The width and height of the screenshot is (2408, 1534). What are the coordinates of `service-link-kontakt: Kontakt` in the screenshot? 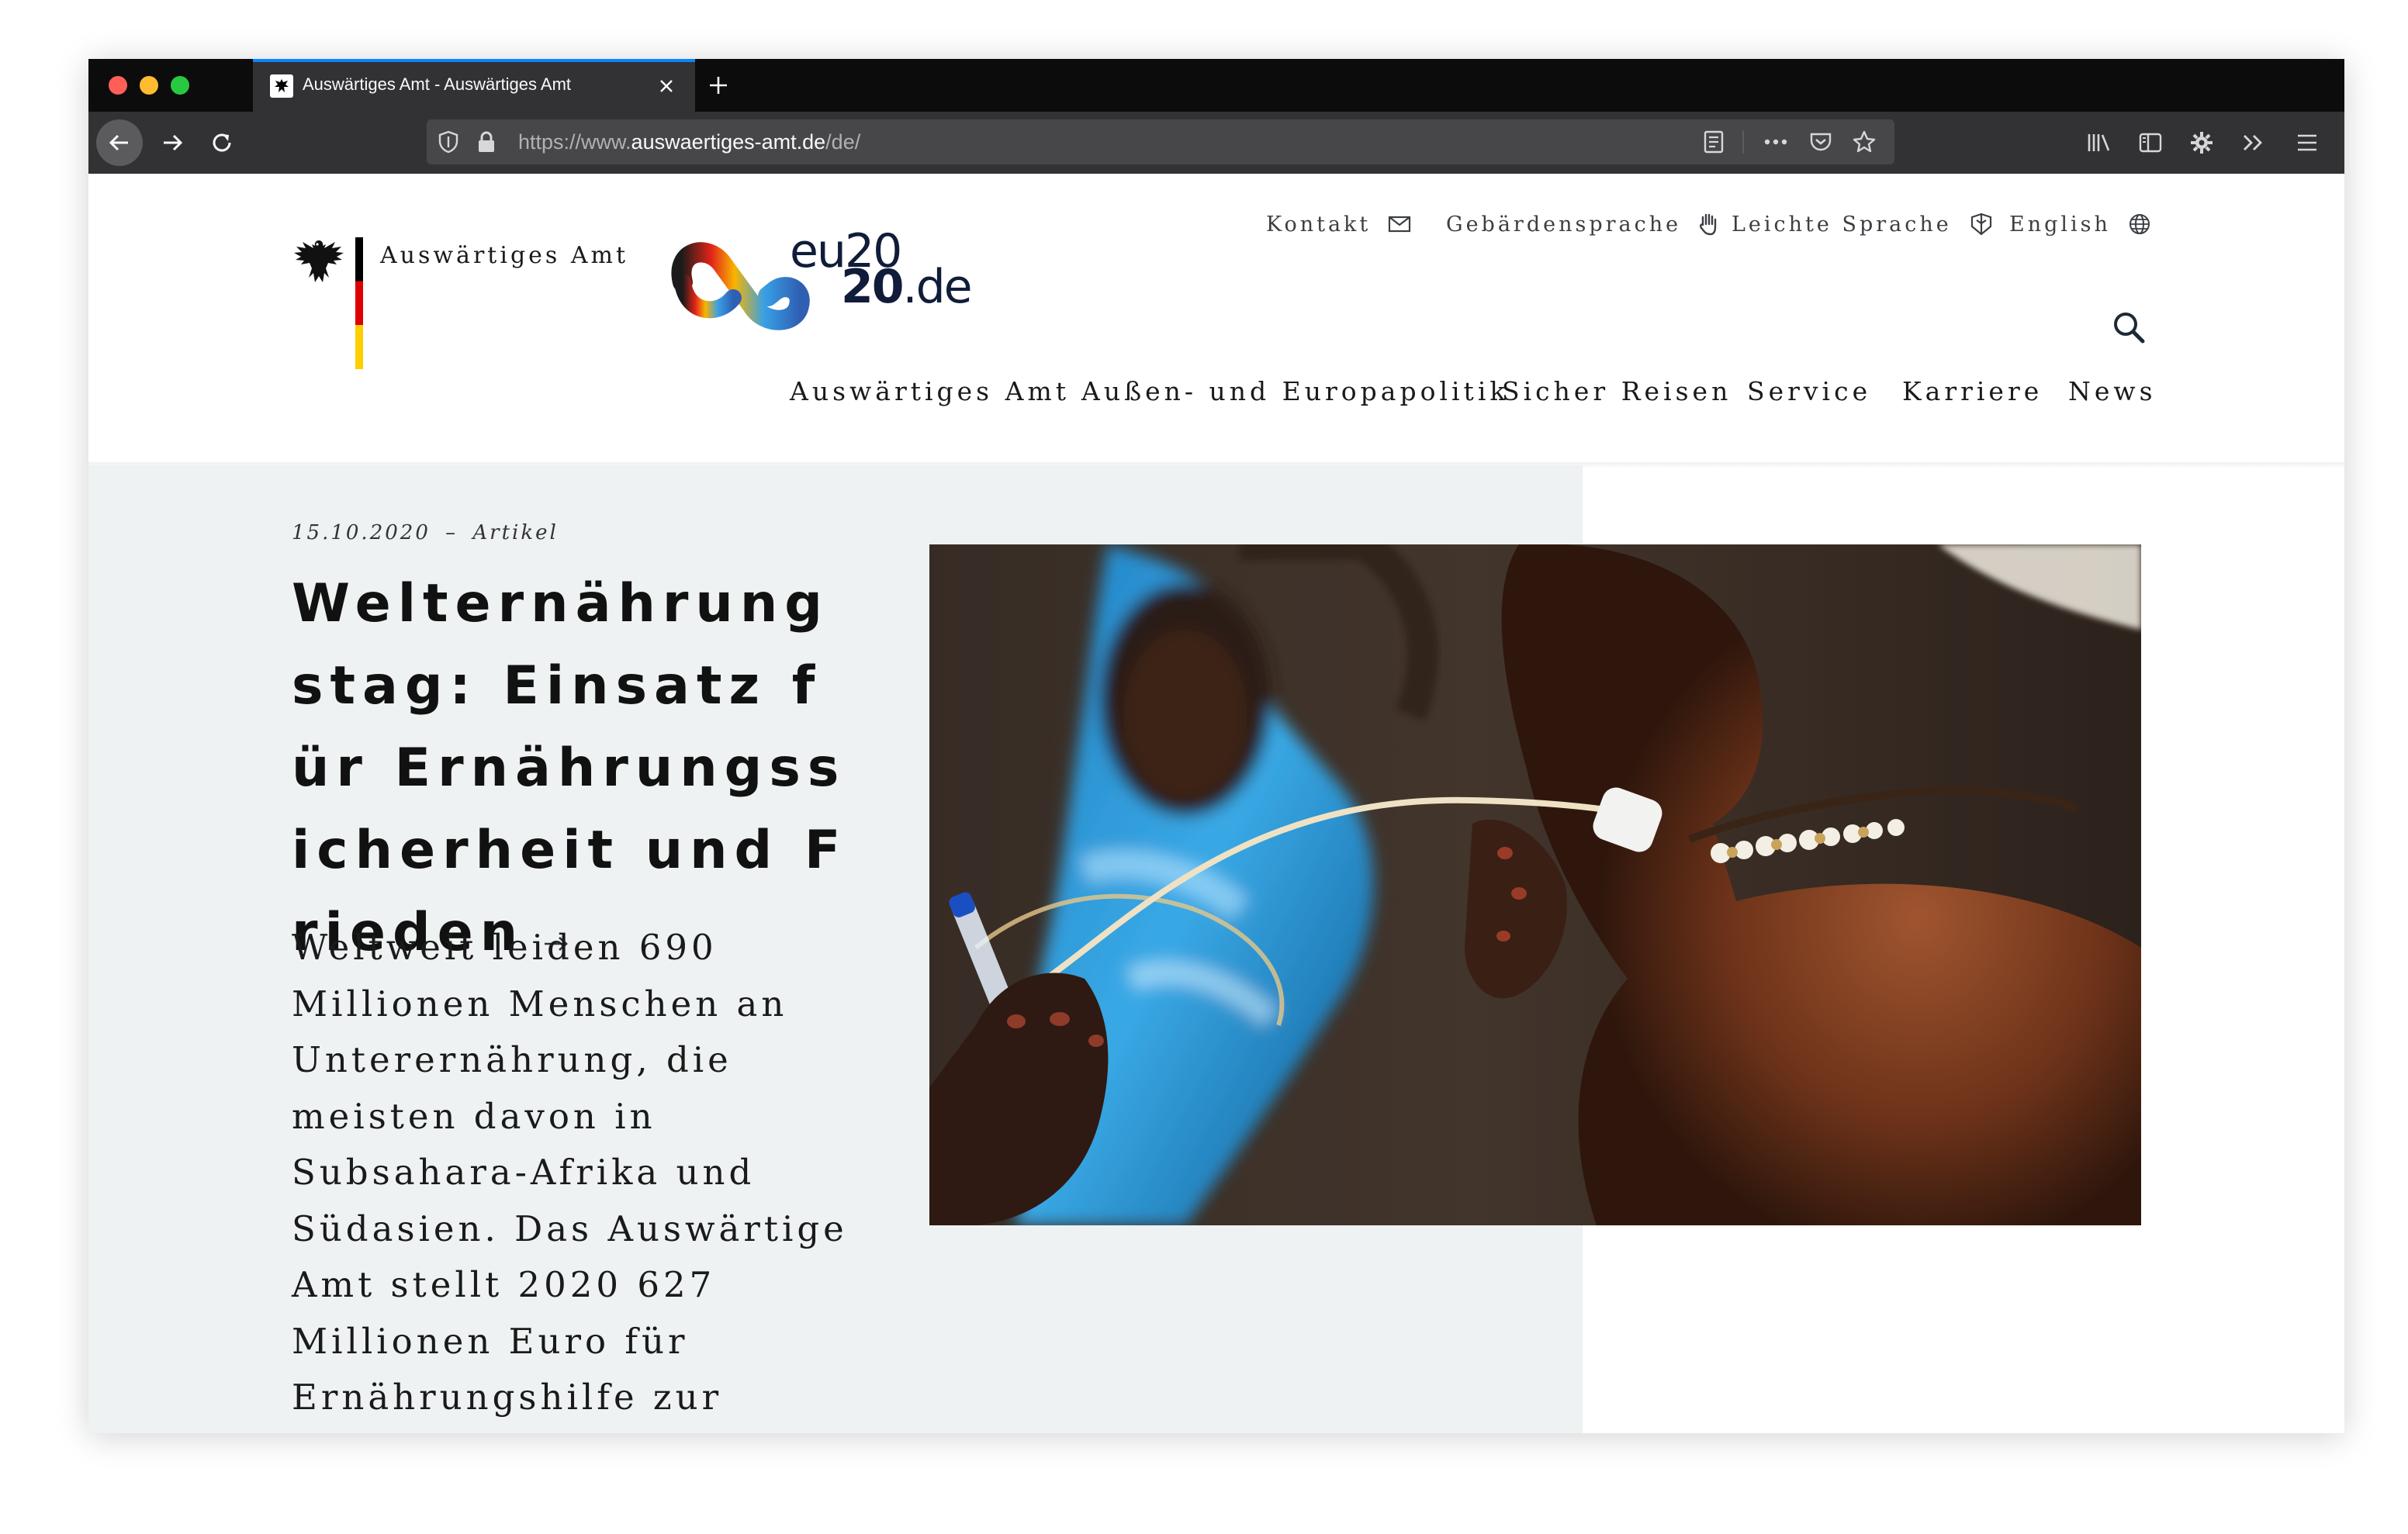 It's located at (1338, 224).